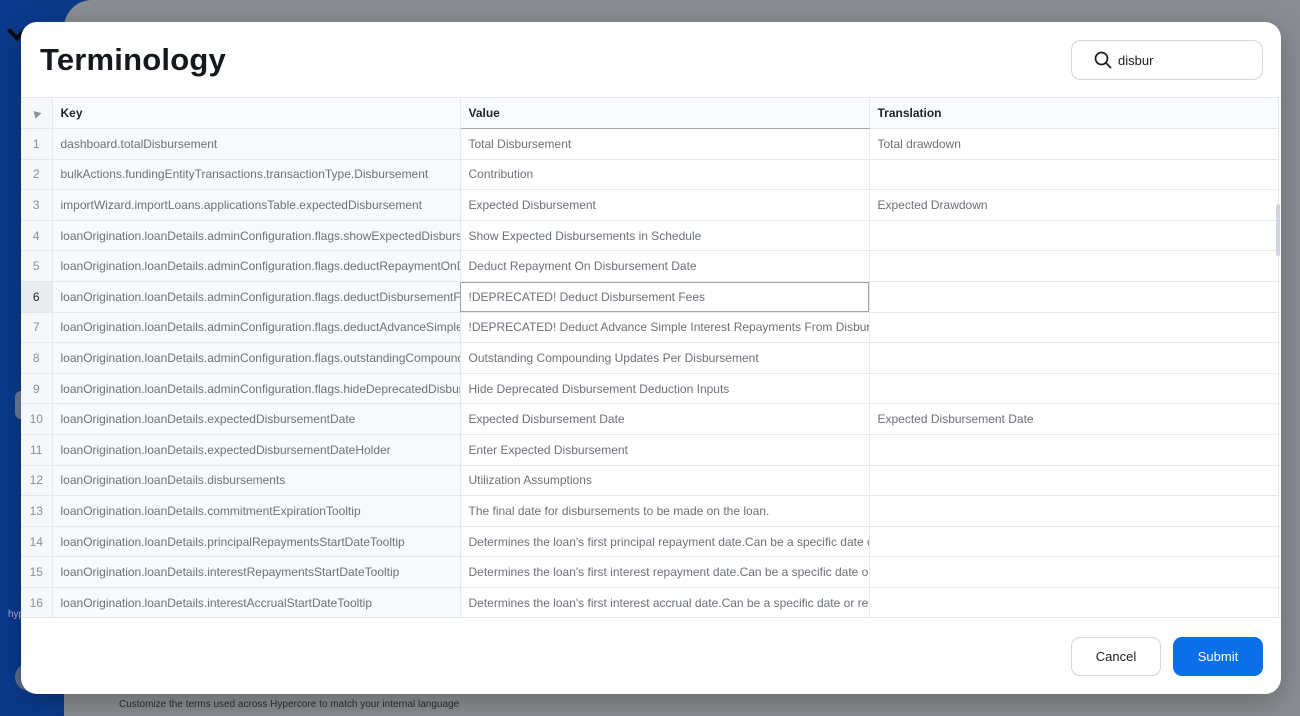  I want to click on value-cell: Utilization Assumptions, so click(665, 481).